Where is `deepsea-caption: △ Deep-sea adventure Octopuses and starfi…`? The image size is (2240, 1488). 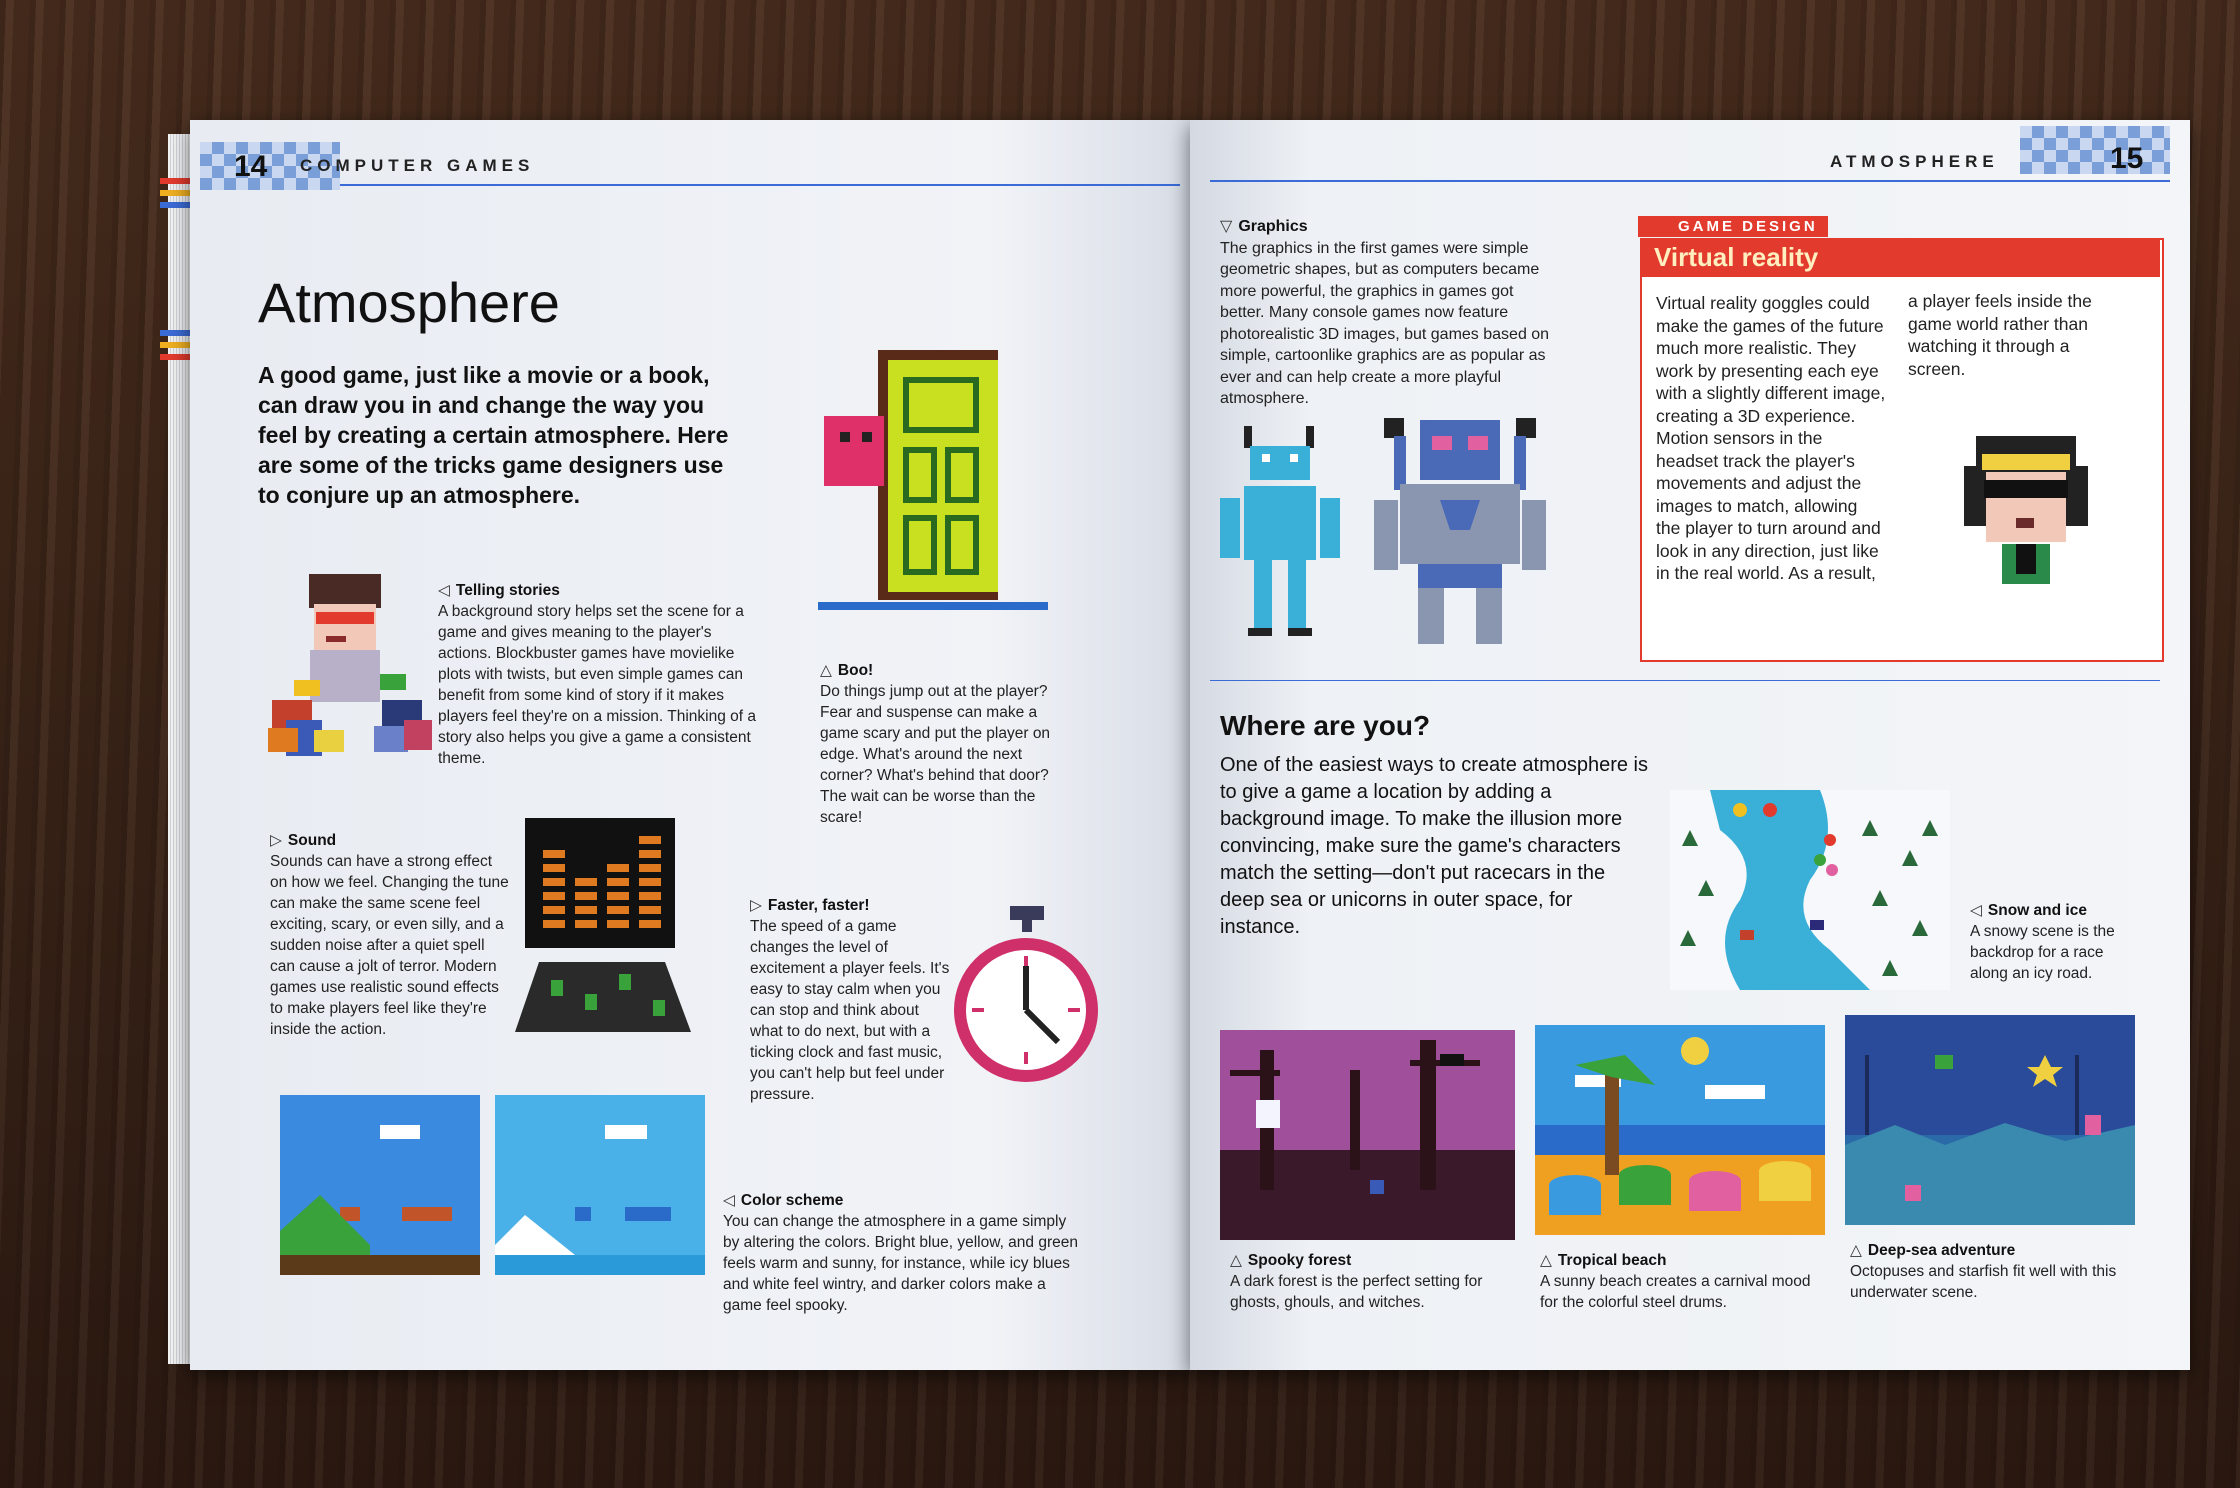 deepsea-caption: △ Deep-sea adventure Octopuses and starfi… is located at coordinates (1983, 1271).